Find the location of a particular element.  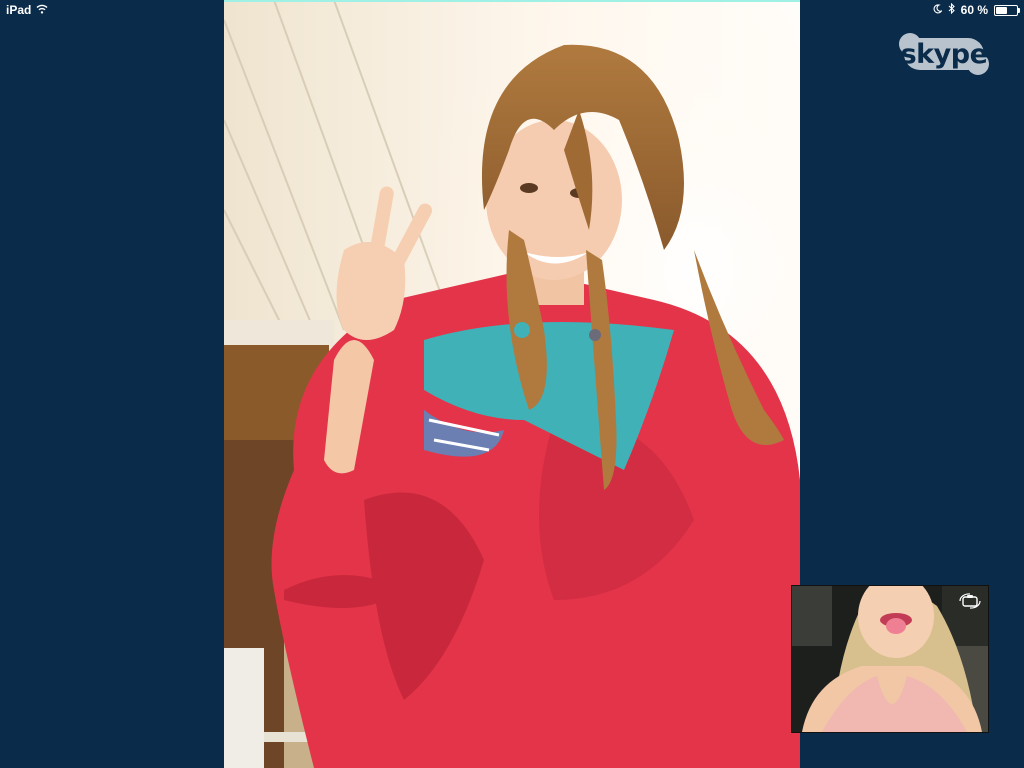

skype-logo-text: skype is located at coordinates (944, 54).